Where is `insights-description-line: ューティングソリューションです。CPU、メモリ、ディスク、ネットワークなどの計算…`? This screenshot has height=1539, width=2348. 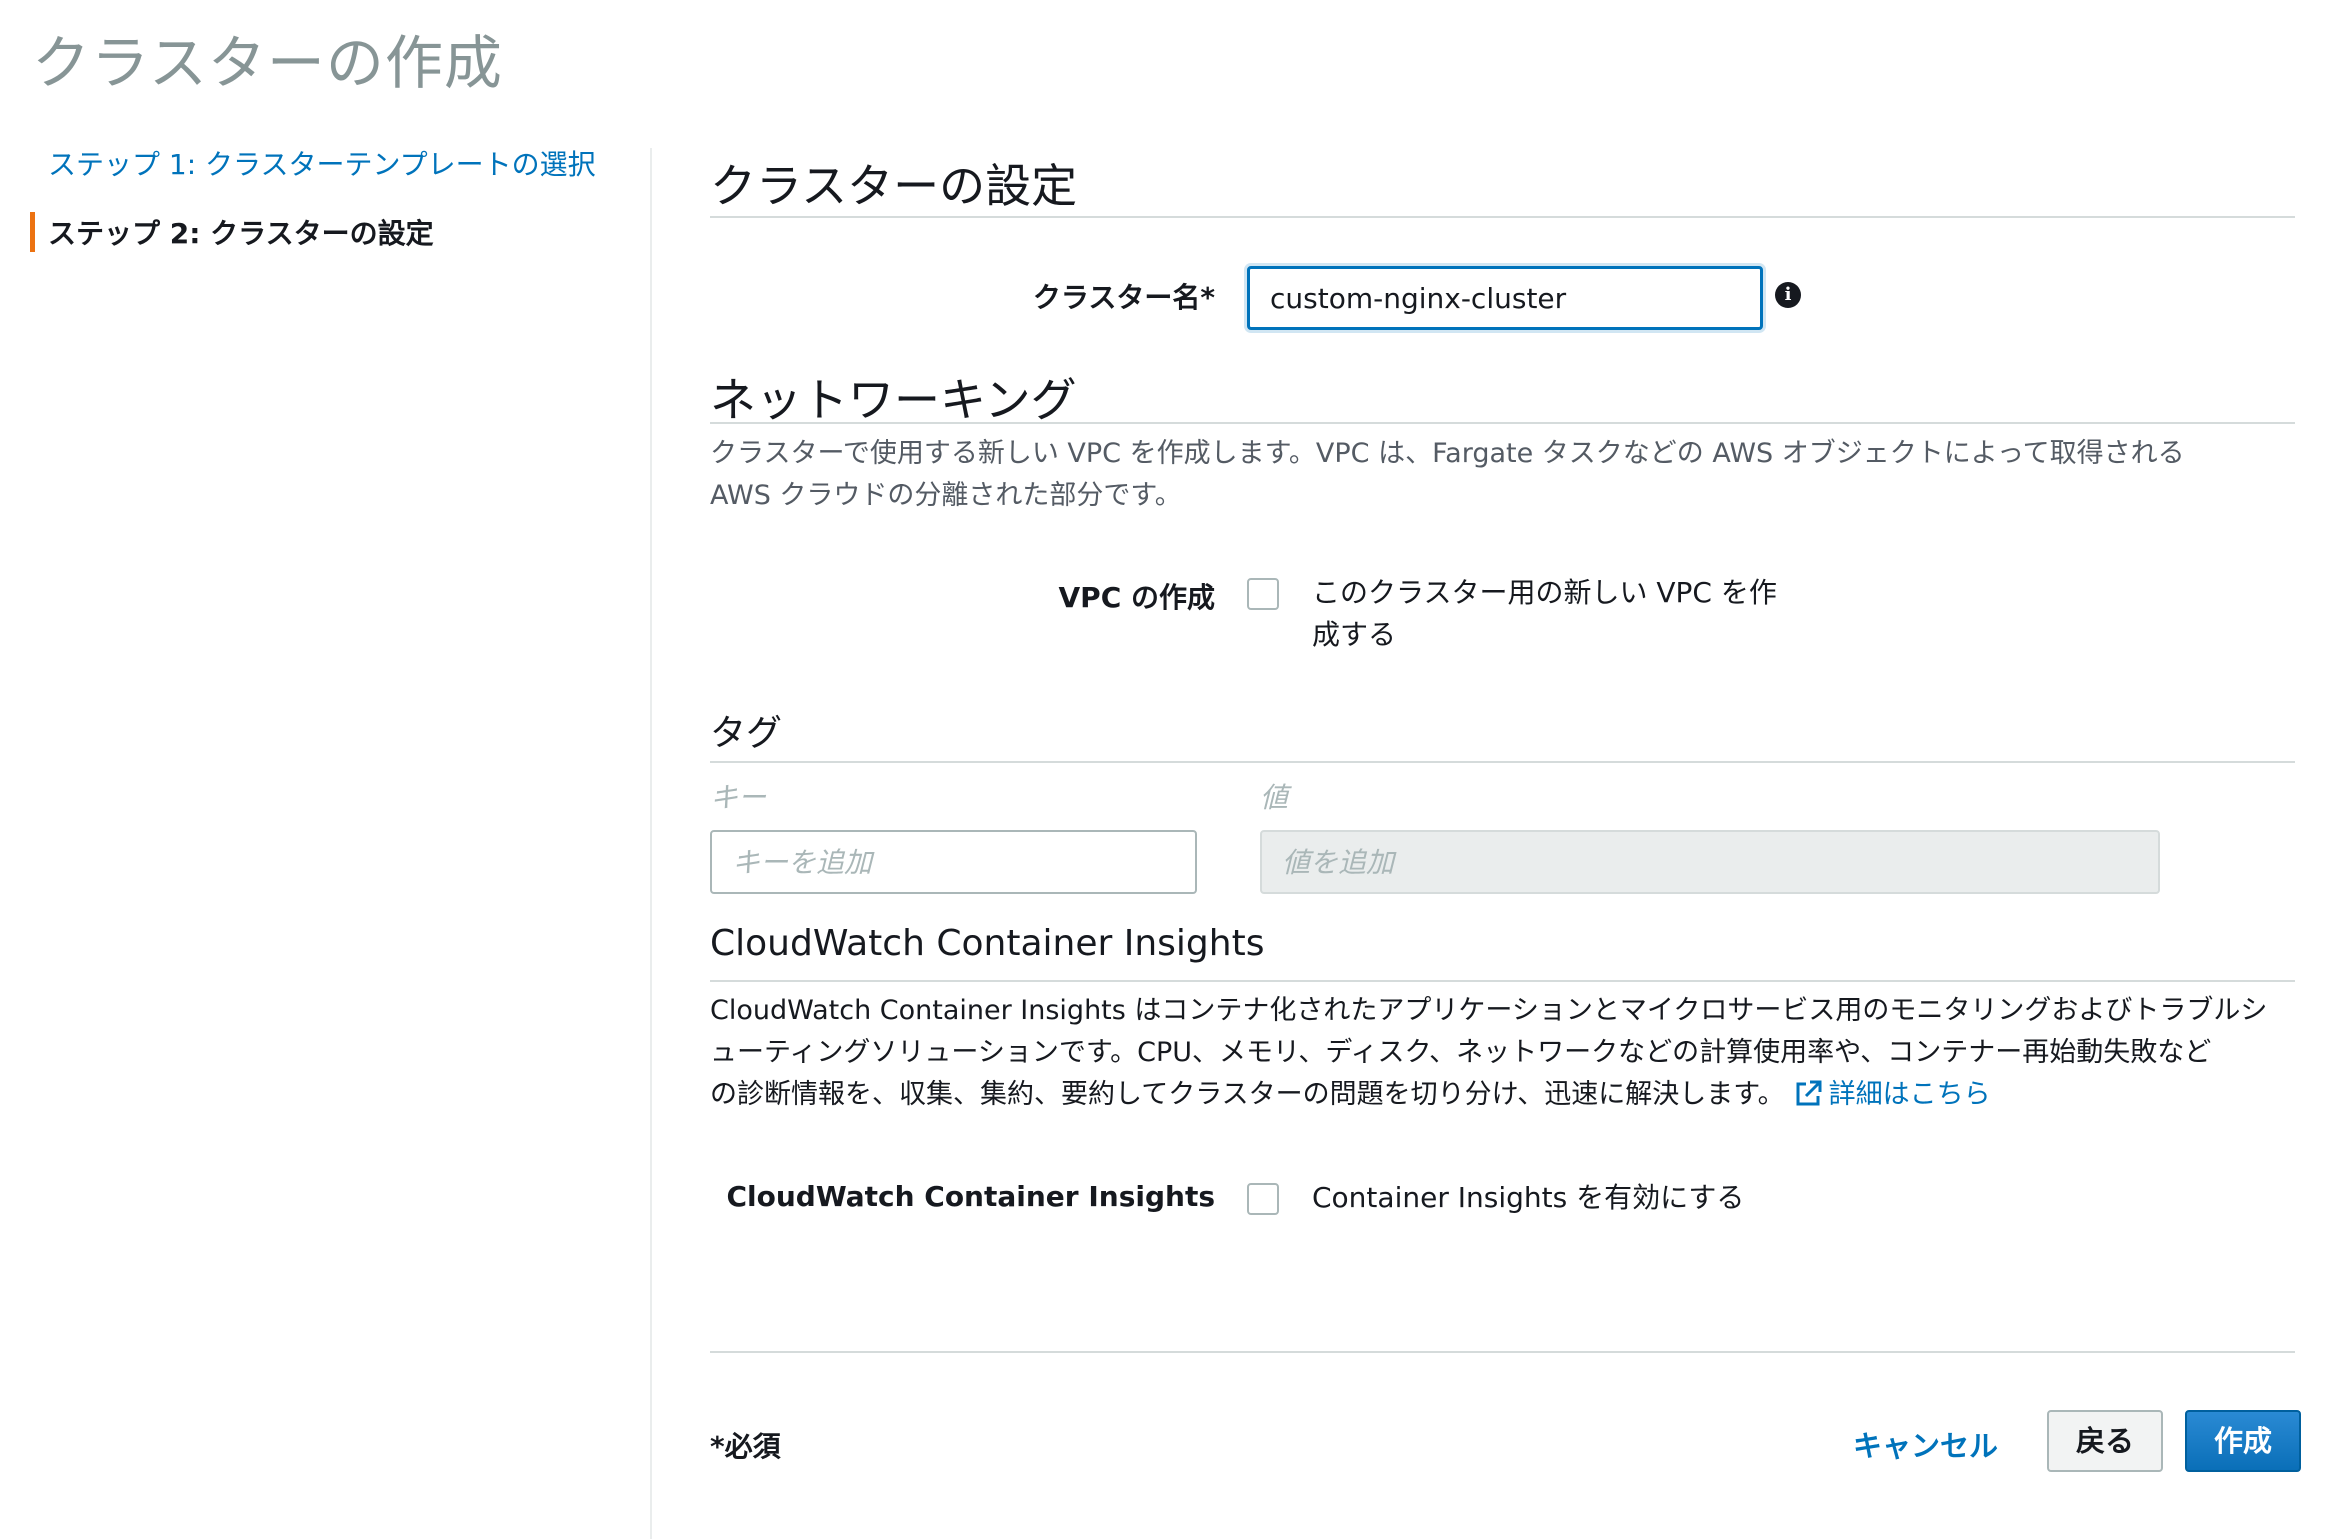
insights-description-line: ューティングソリューションです。CPU、メモリ、ディスク、ネットワークなどの計算… is located at coordinates (1461, 1052).